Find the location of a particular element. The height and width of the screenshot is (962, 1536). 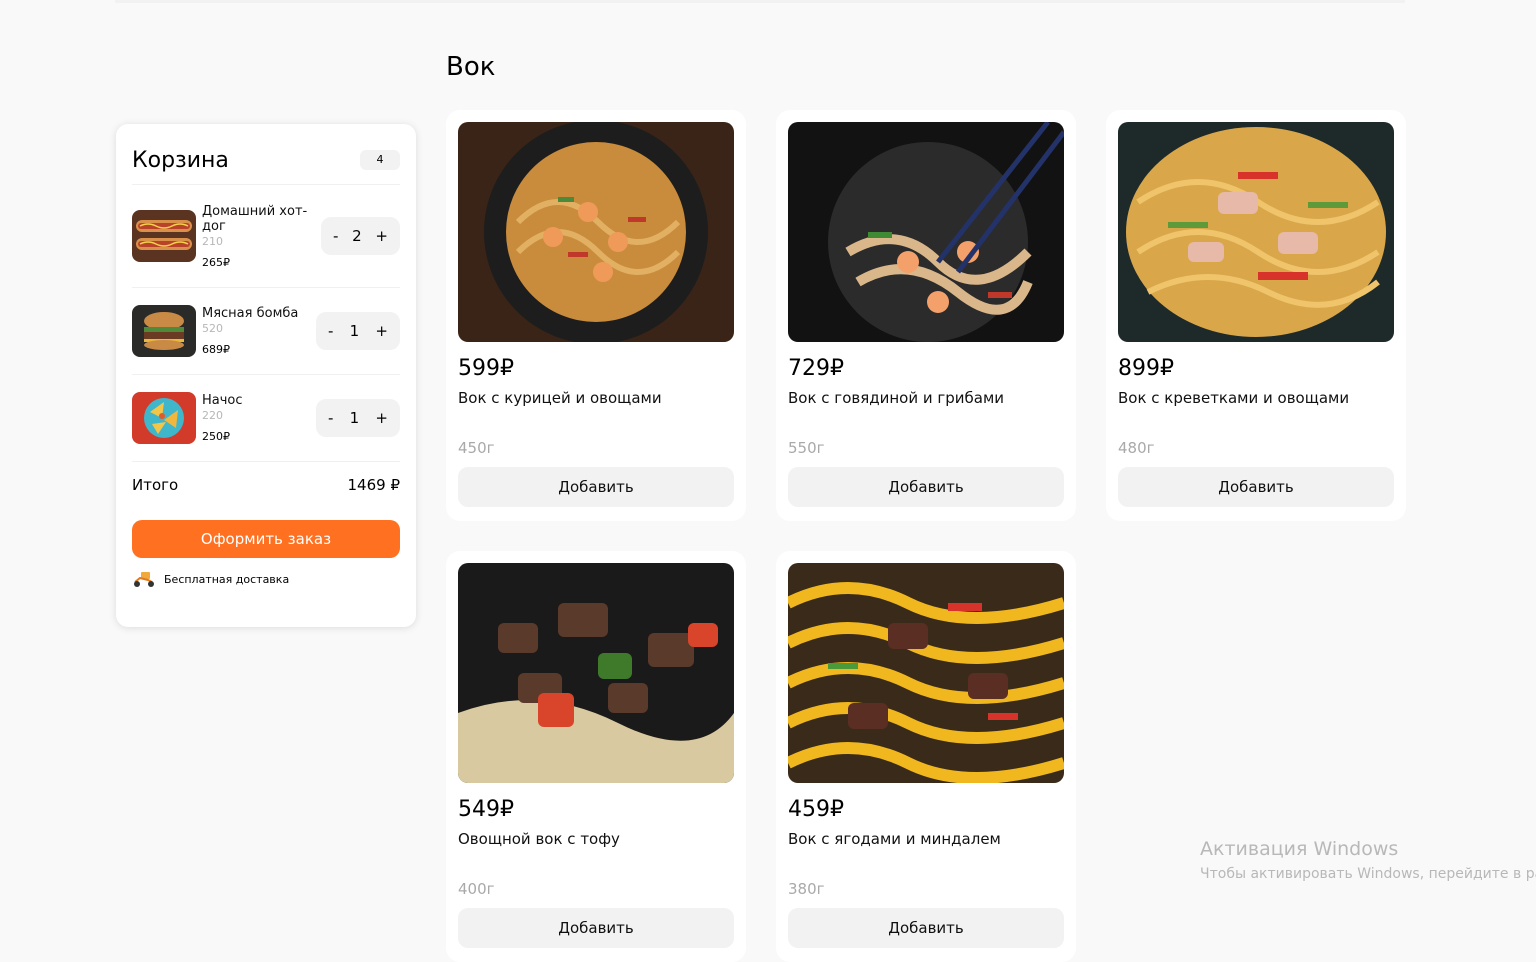

scooter-icon is located at coordinates (144, 579).